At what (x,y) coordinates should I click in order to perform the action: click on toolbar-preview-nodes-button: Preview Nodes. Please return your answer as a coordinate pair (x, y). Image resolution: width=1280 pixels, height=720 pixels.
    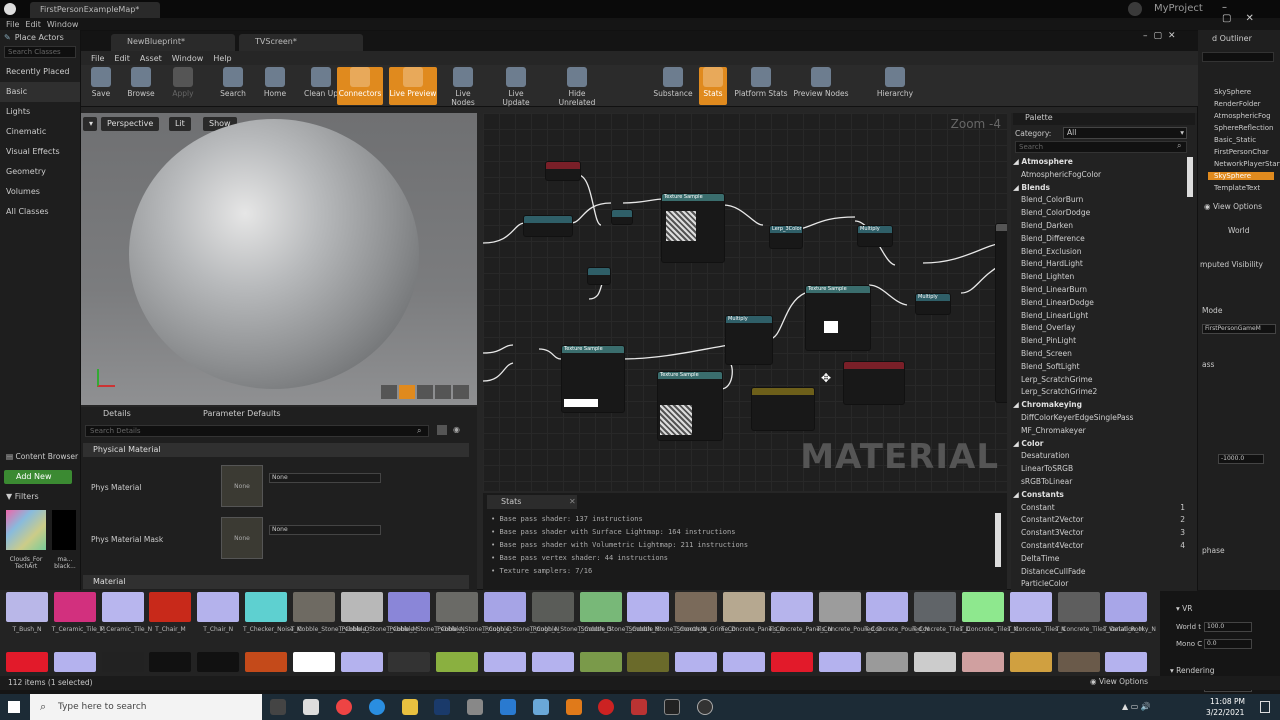
    Looking at the image, I should click on (821, 86).